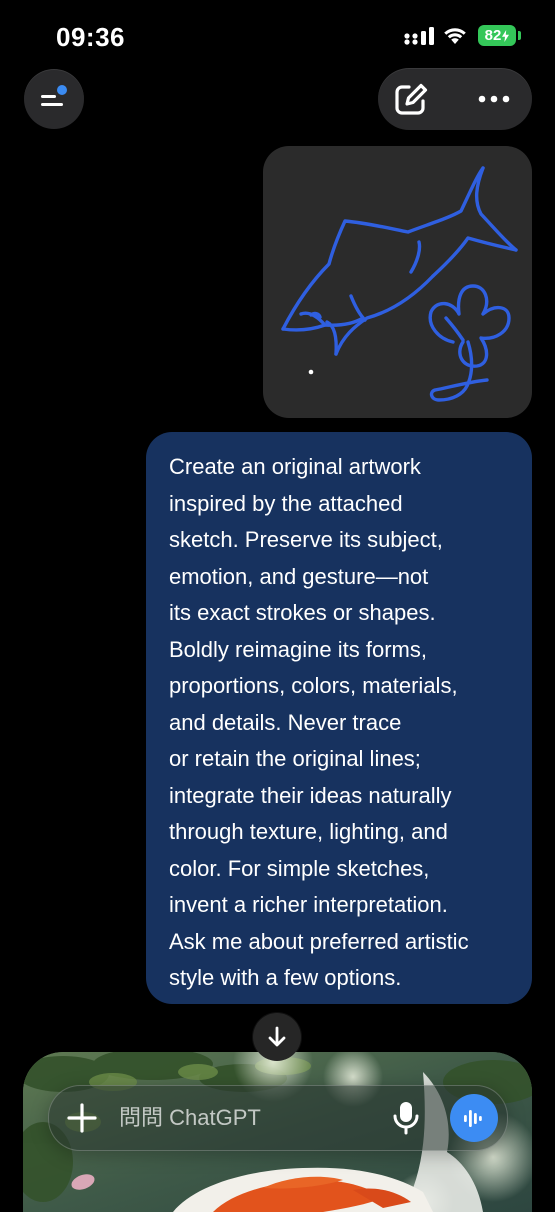 The width and height of the screenshot is (555, 1212). I want to click on charging-bolt-icon, so click(506, 35).